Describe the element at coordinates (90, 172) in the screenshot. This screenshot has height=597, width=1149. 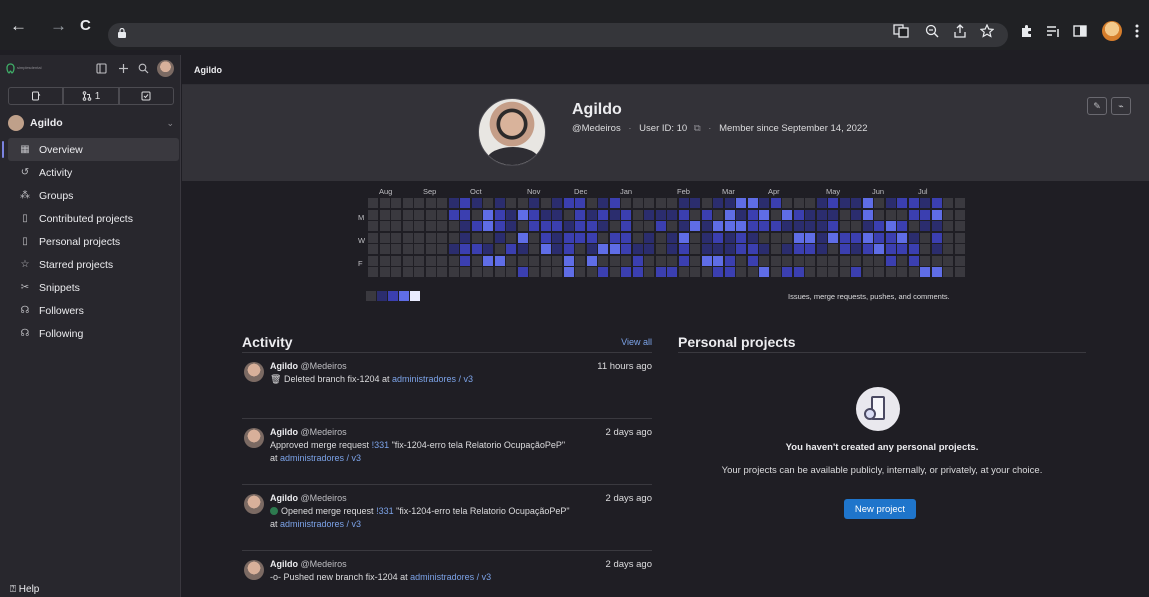
I see `sidebar-item-activity: ↺ Activity` at that location.